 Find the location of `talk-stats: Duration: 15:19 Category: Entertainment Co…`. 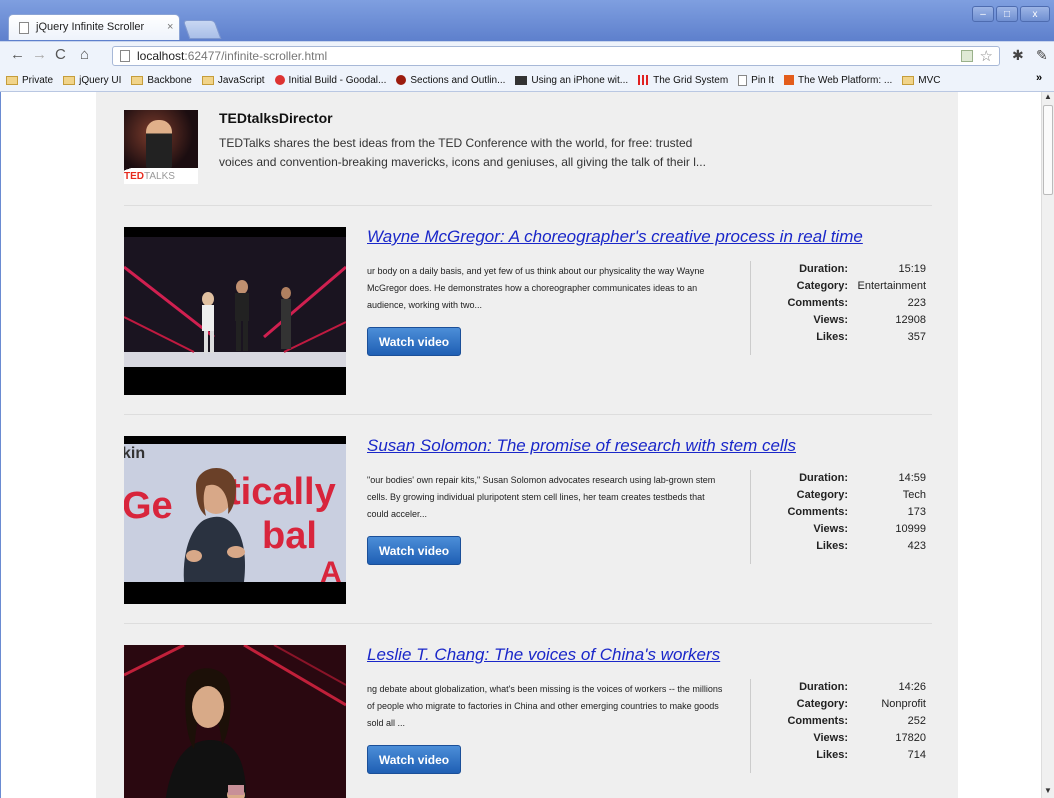

talk-stats: Duration: 15:19 Category: Entertainment Co… is located at coordinates (840, 303).